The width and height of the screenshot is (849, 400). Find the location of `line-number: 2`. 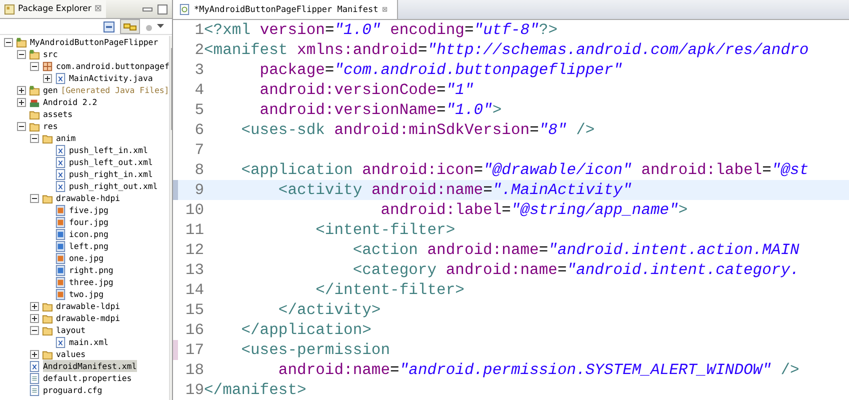

line-number: 2 is located at coordinates (199, 50).